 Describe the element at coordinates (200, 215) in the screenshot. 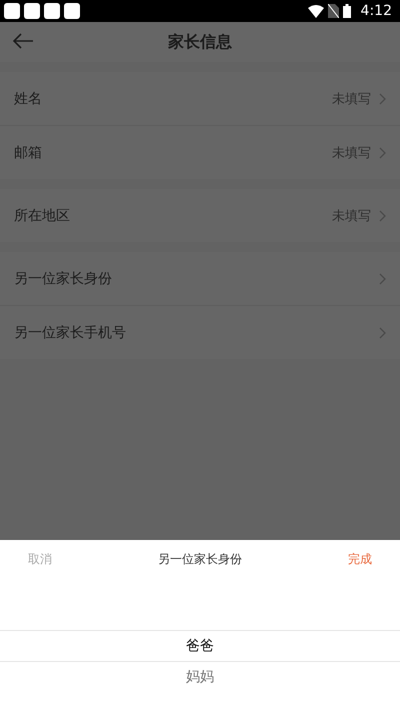

I see `settings-row: 所在地区 未填写` at that location.